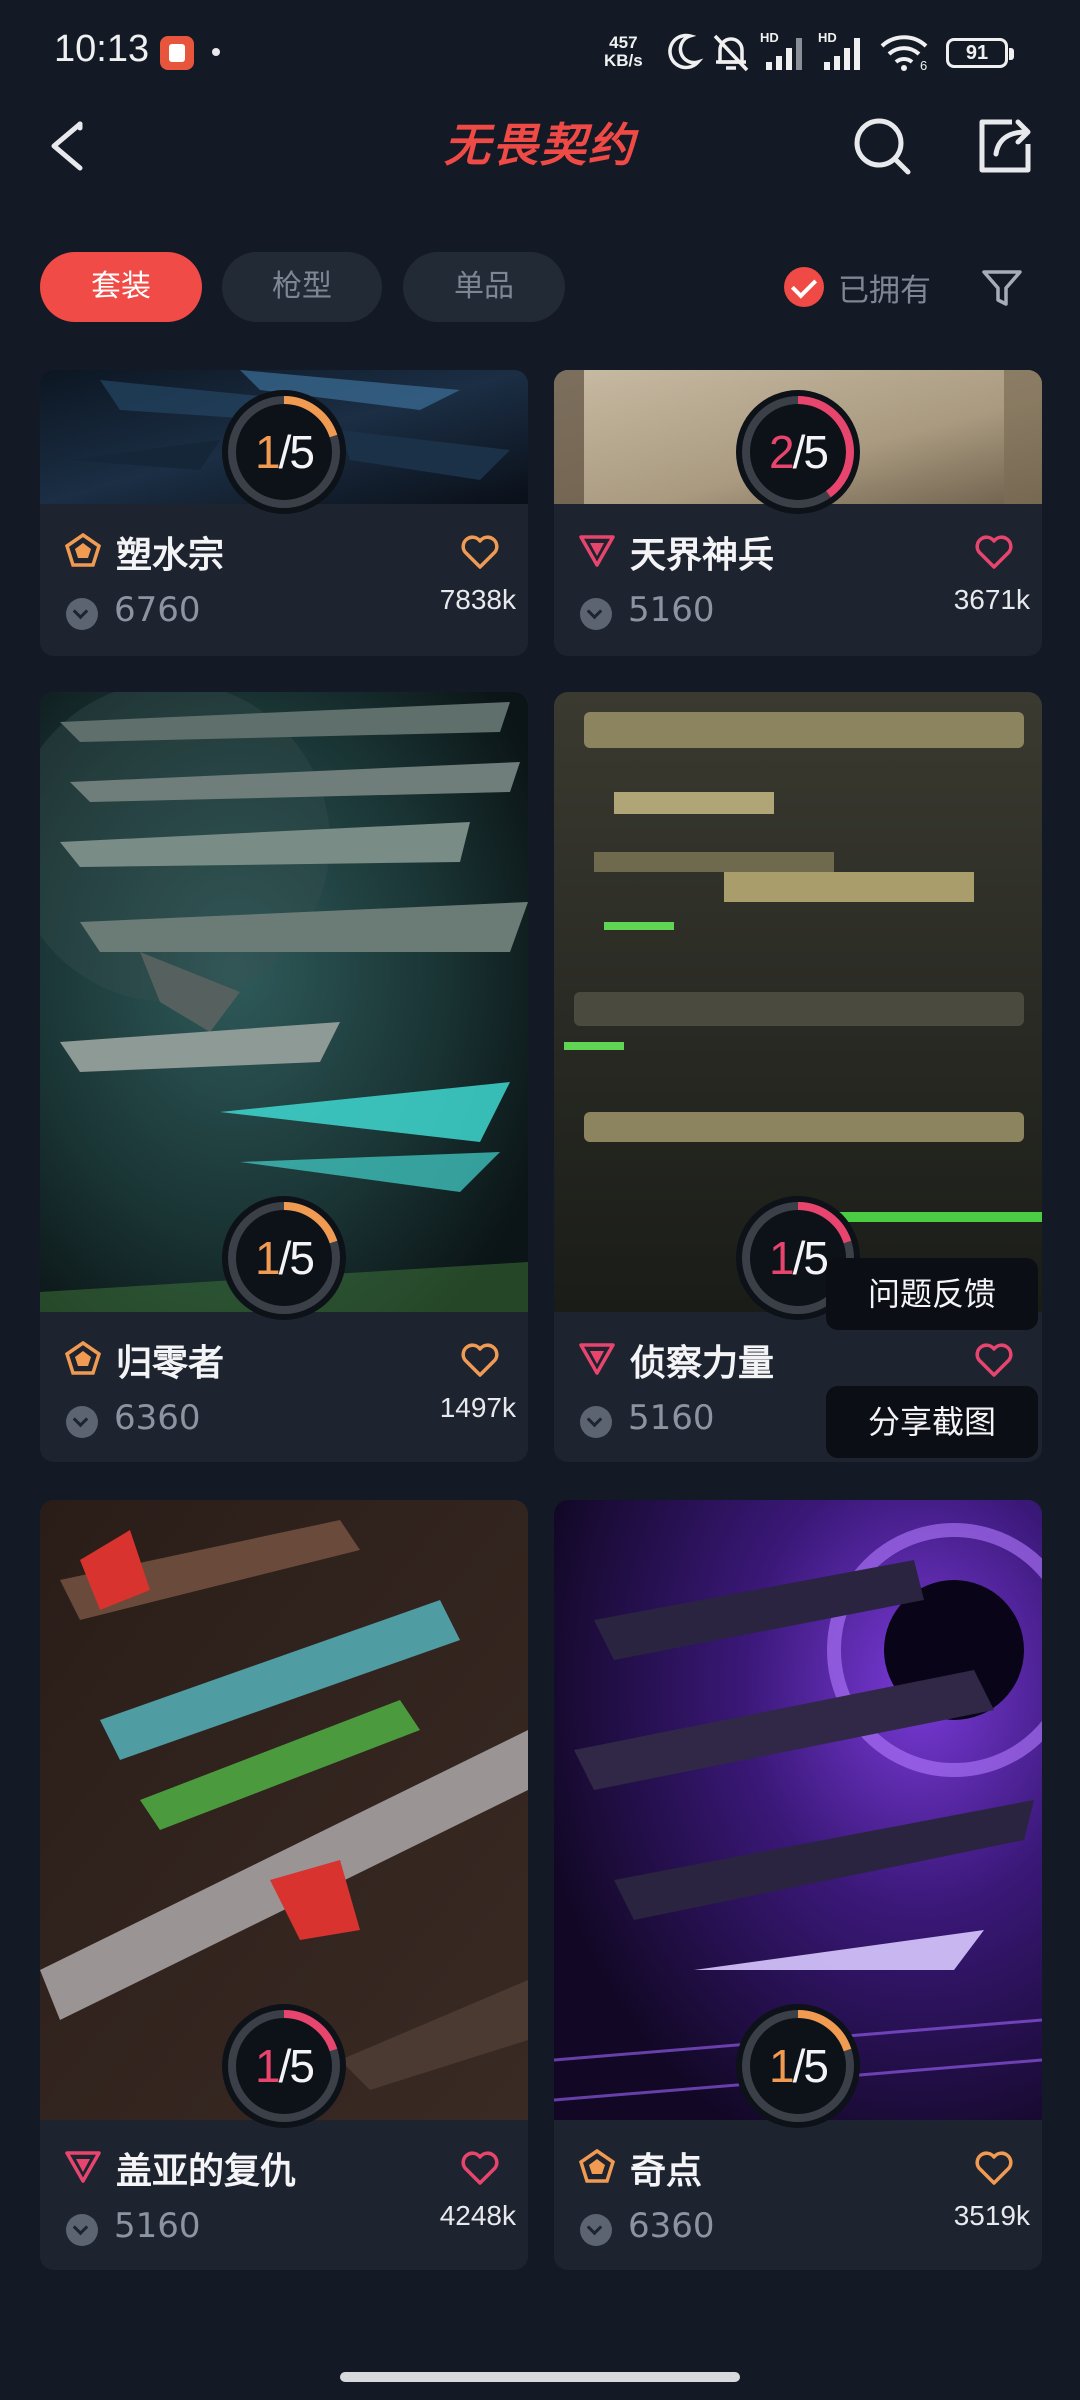  I want to click on share-icon, so click(1004, 146).